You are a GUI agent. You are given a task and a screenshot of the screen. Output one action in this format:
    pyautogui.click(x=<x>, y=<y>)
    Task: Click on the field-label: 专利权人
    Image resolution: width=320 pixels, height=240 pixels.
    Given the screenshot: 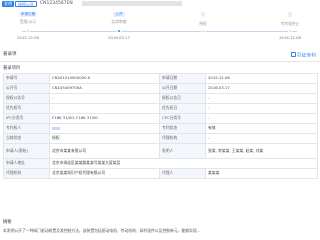 What is the action you would take?
    pyautogui.click(x=26, y=128)
    